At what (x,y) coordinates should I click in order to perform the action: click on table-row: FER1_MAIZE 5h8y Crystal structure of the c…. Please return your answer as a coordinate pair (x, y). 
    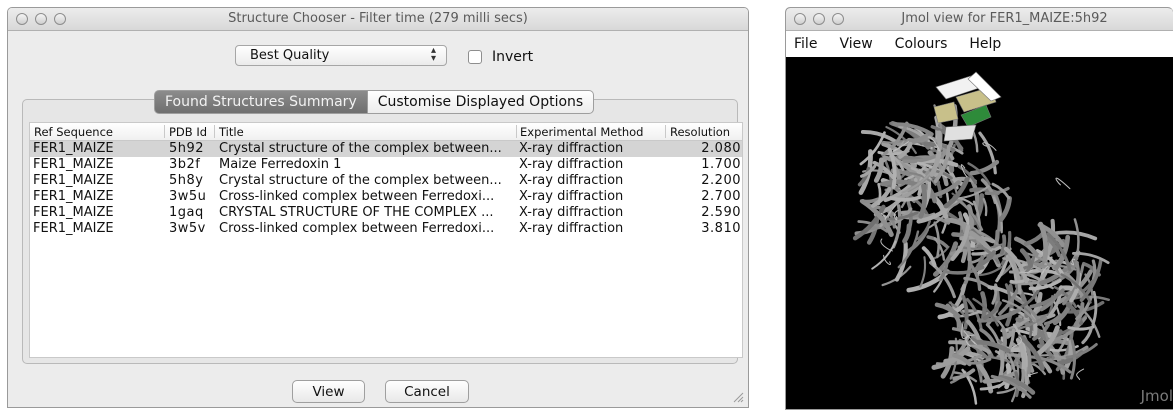
    Looking at the image, I should click on (386, 181).